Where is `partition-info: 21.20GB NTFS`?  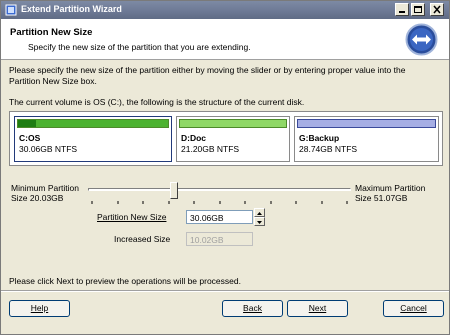
partition-info: 21.20GB NTFS is located at coordinates (210, 149).